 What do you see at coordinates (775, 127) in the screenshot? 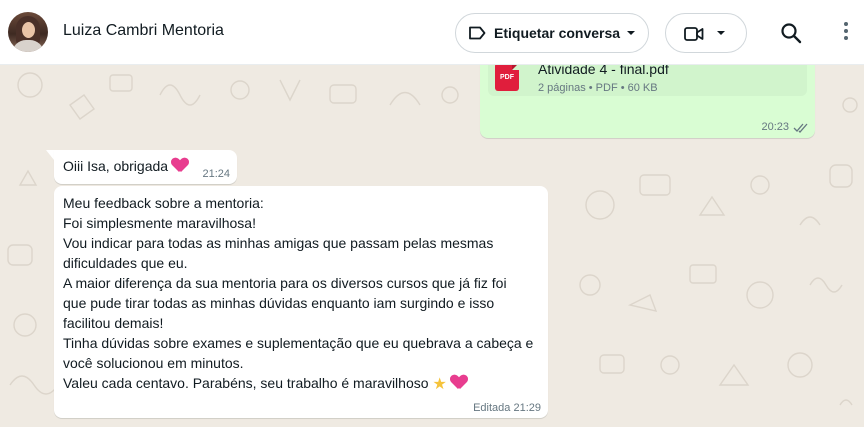
I see `message-time: 20:23` at bounding box center [775, 127].